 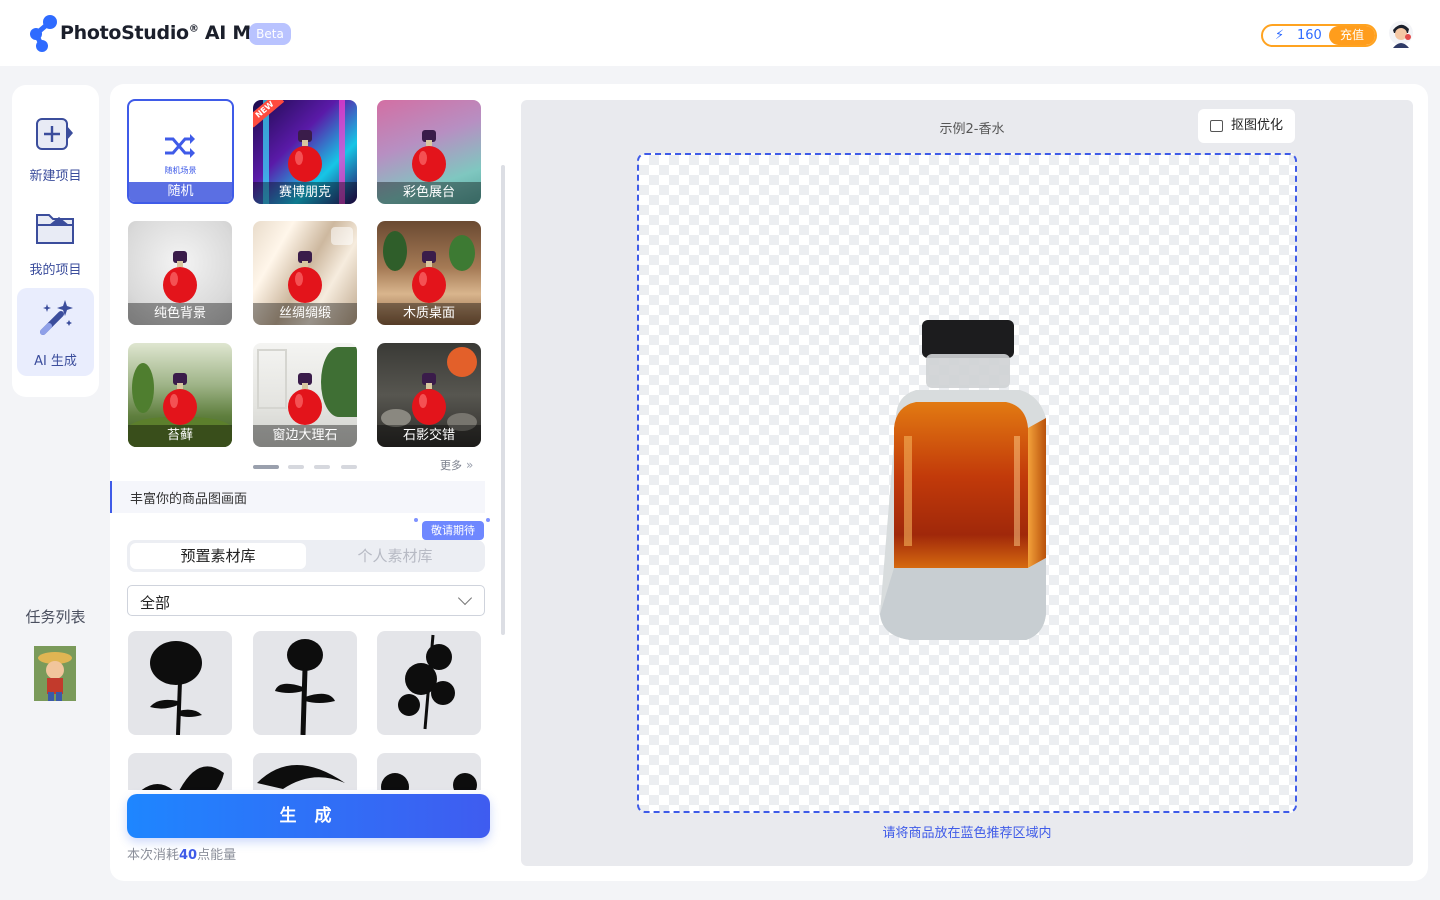 I want to click on more-label: 更多, so click(x=451, y=465).